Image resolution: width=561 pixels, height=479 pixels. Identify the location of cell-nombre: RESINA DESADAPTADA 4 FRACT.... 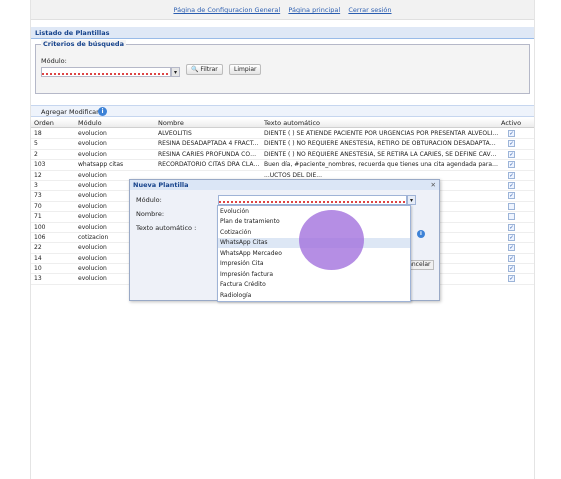
(208, 144).